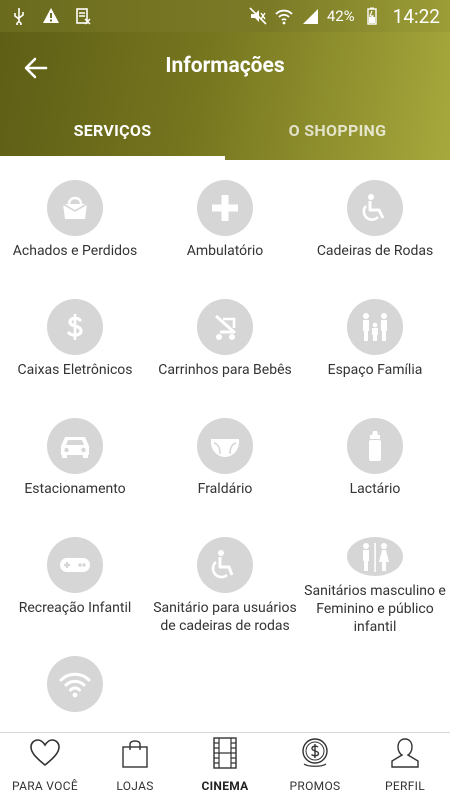 The height and width of the screenshot is (800, 450). Describe the element at coordinates (75, 489) in the screenshot. I see `service-label: Estacionamento` at that location.